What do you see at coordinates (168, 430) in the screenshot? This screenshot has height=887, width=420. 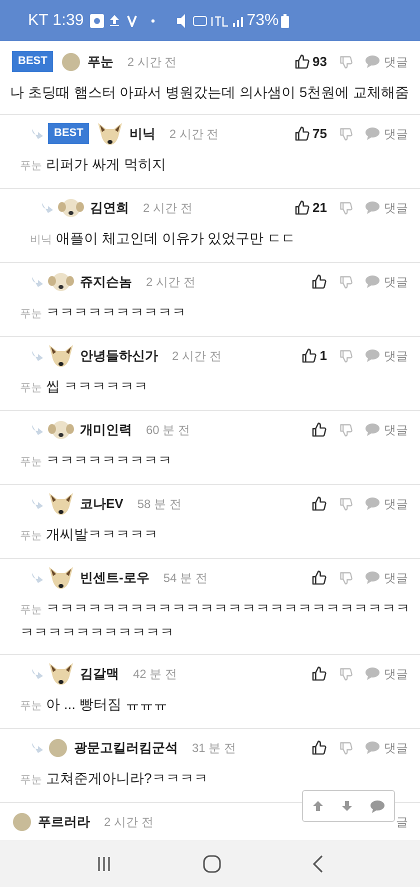 I see `comment-time: 60 분 전` at bounding box center [168, 430].